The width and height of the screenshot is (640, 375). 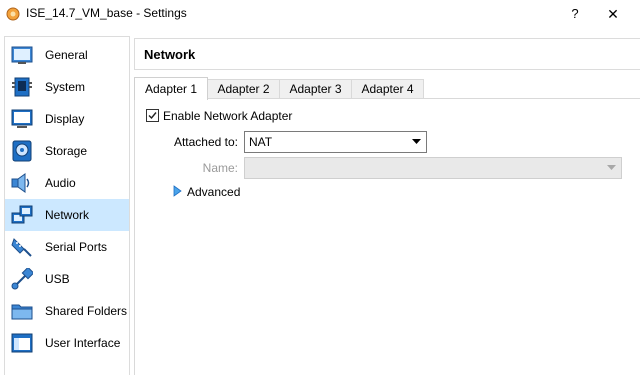 I want to click on sidebar-item-label: User Interface, so click(x=83, y=343).